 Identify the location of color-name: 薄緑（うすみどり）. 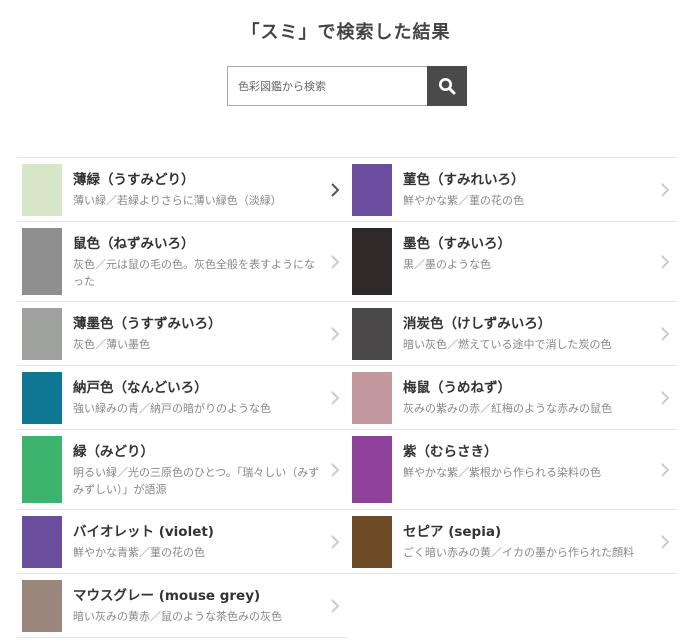
(134, 180).